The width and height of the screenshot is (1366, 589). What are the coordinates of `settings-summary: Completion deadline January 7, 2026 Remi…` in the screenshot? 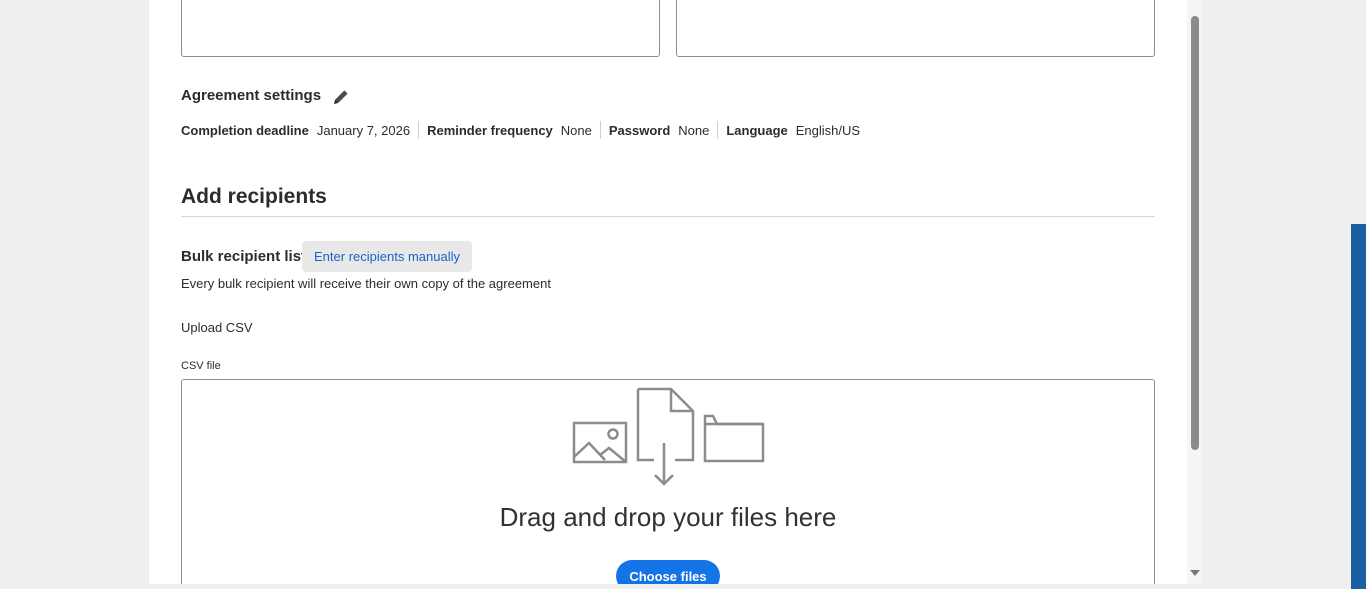 It's located at (524, 130).